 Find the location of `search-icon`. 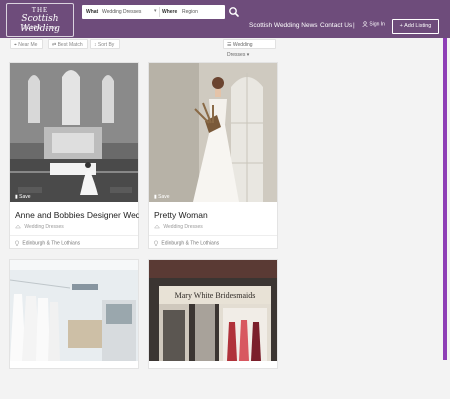

search-icon is located at coordinates (234, 12).